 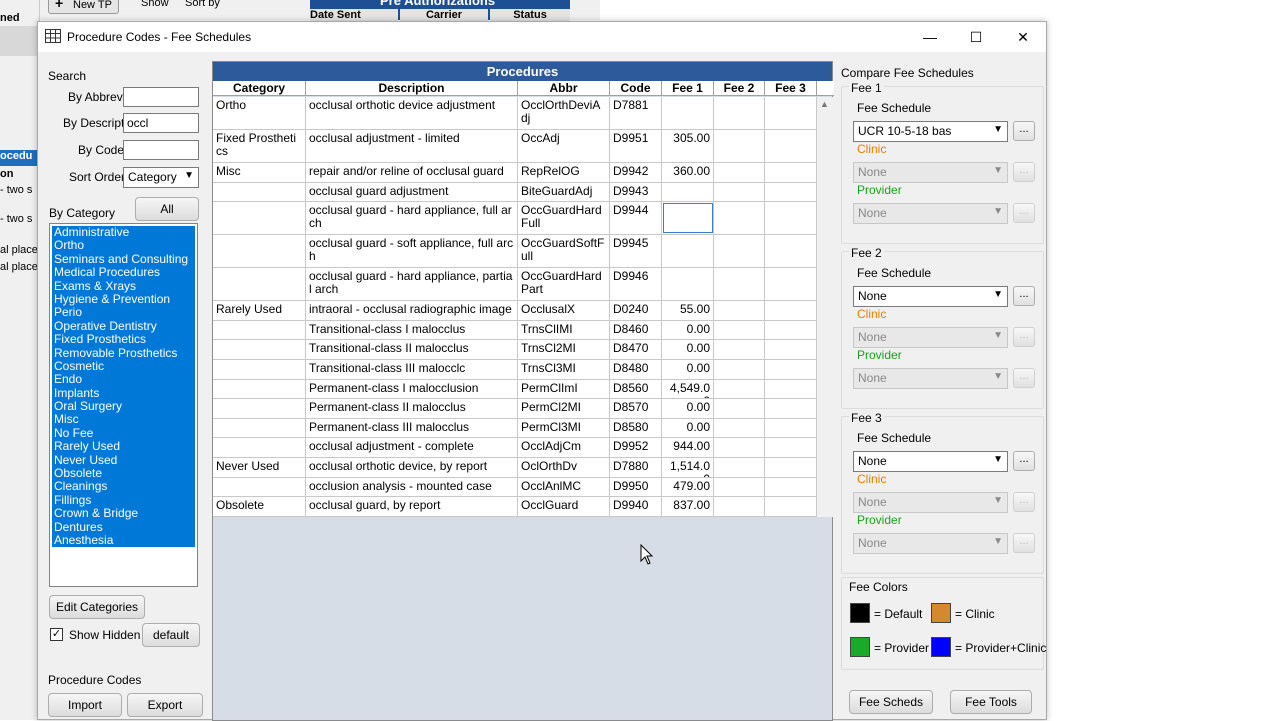 I want to click on export-button: Export, so click(x=165, y=705).